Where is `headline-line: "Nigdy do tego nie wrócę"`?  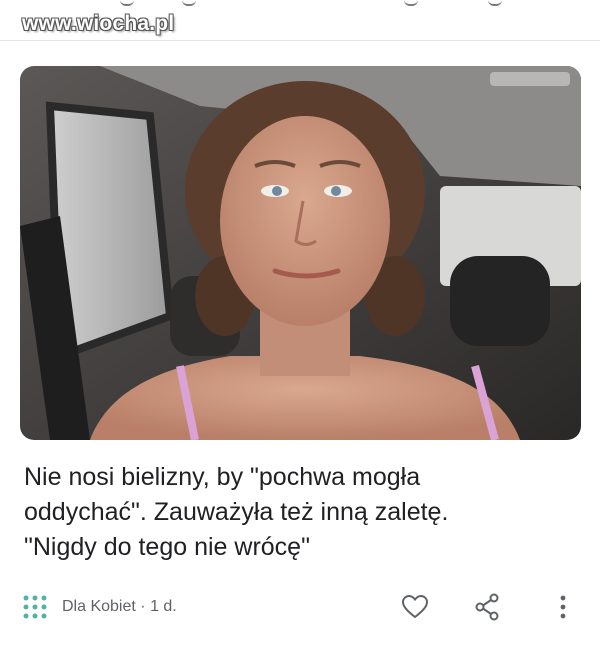 headline-line: "Nigdy do tego nie wrócę" is located at coordinates (167, 547).